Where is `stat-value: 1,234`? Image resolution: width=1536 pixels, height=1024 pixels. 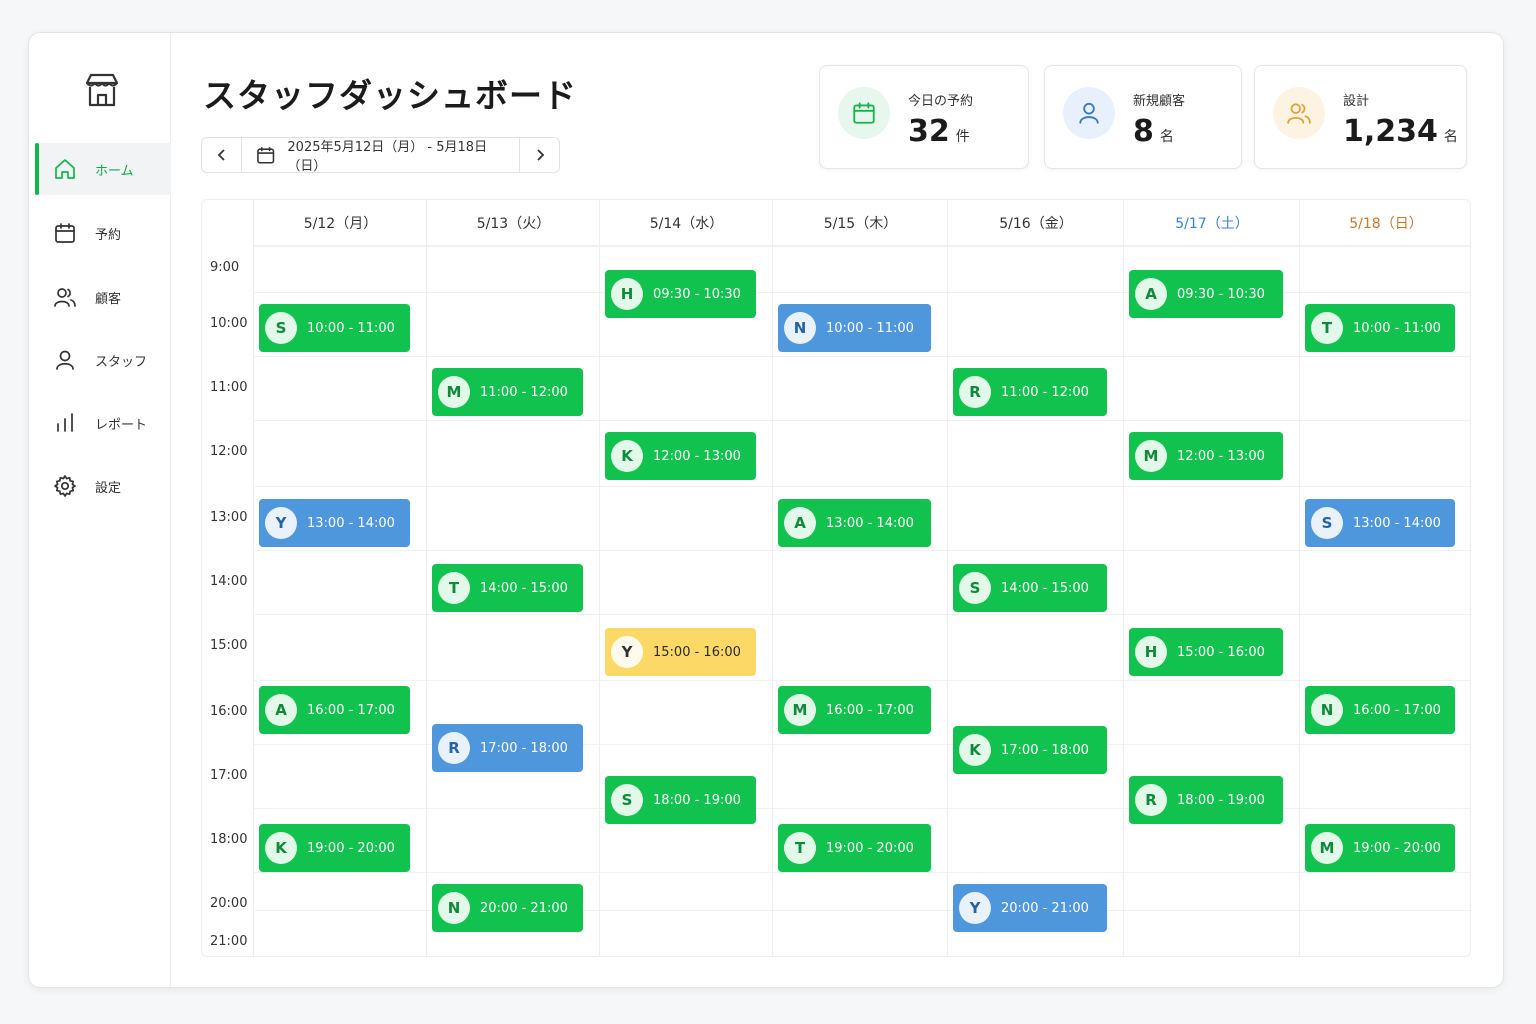 stat-value: 1,234 is located at coordinates (1390, 131).